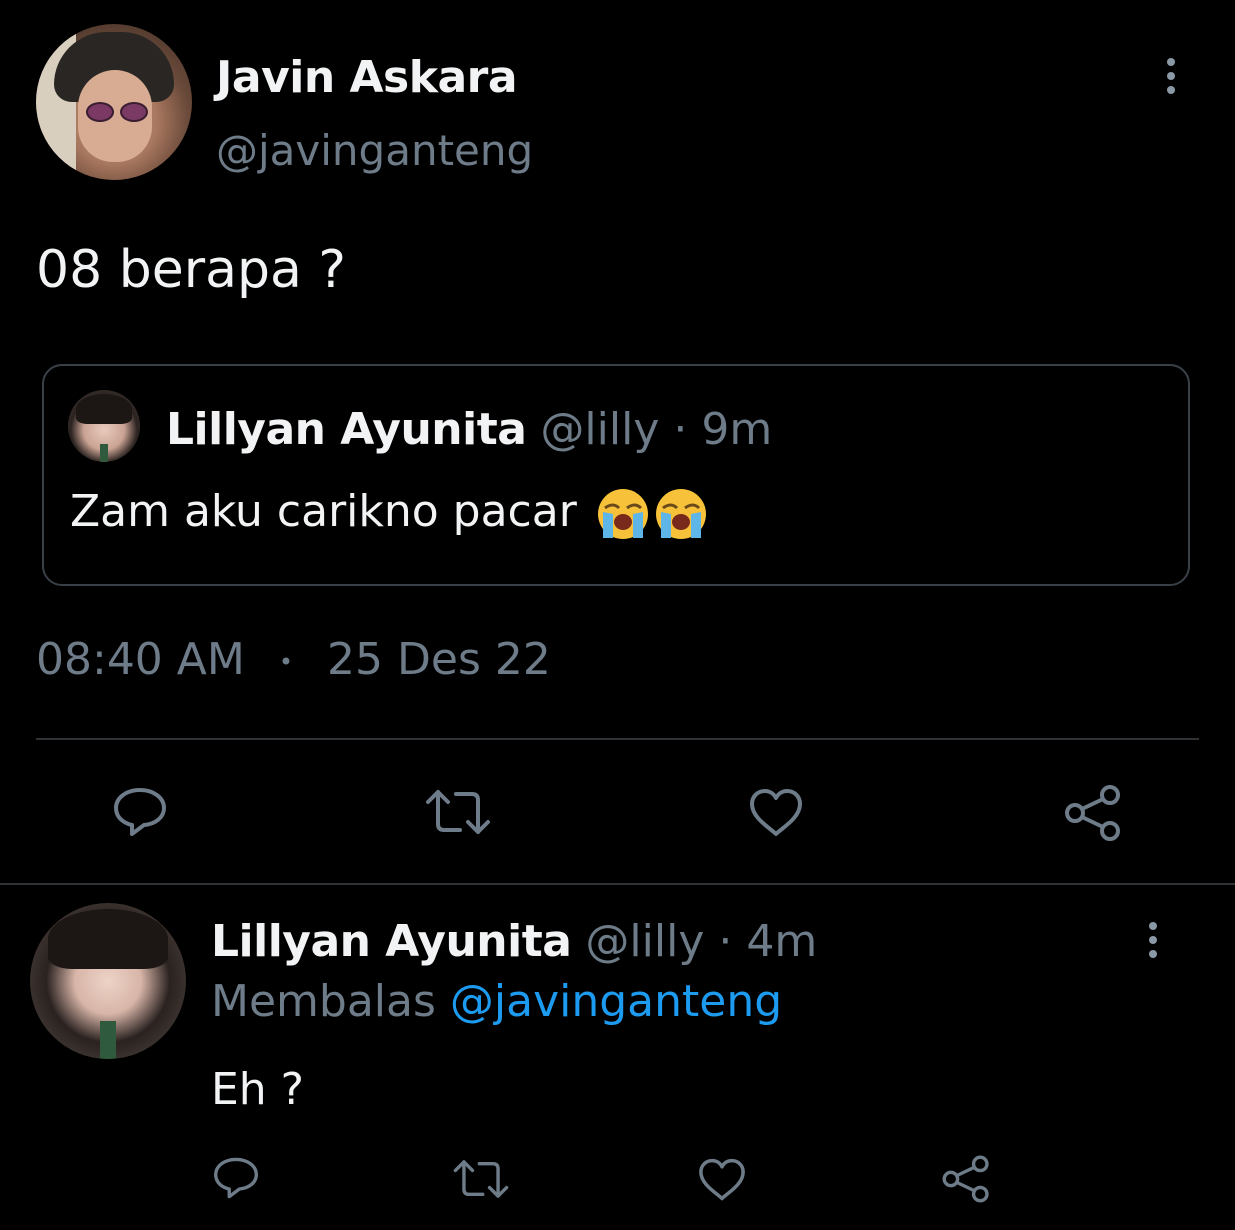 This screenshot has width=1235, height=1230. Describe the element at coordinates (374, 150) in the screenshot. I see `author-handle: @javinganteng` at that location.